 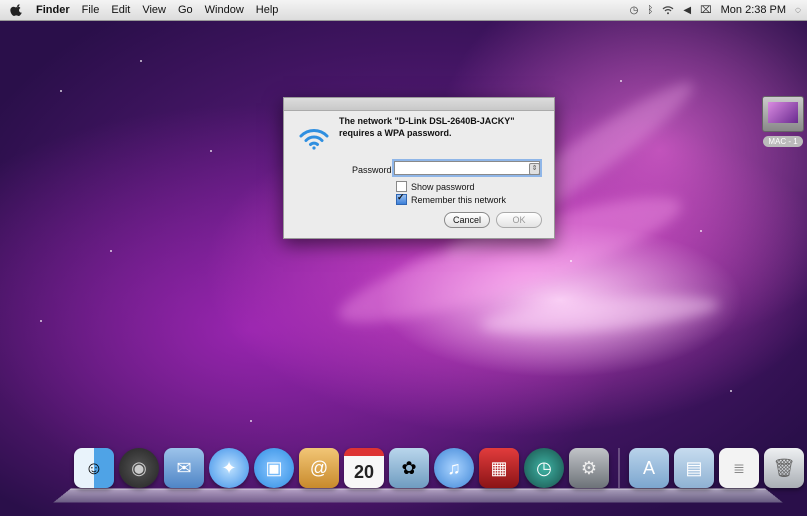 I want to click on wifi-menu-icon, so click(x=668, y=10).